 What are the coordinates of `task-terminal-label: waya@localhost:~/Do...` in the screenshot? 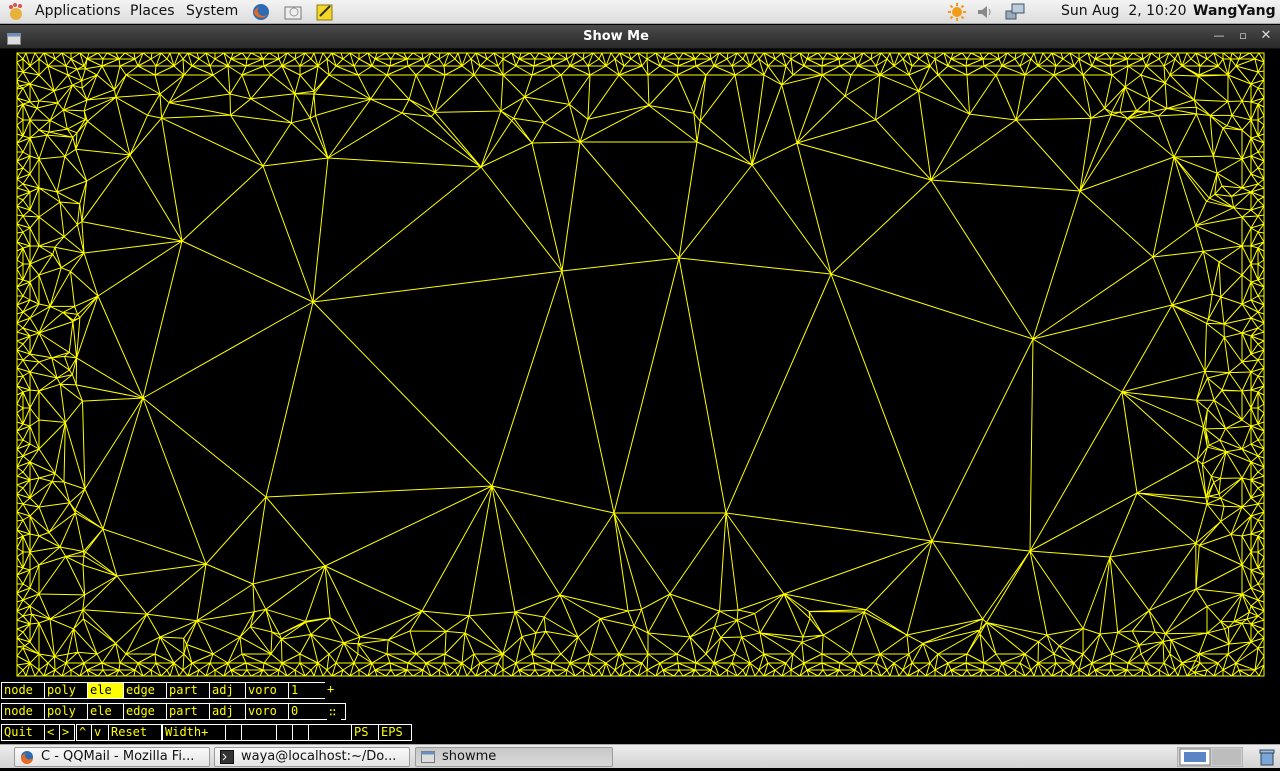 It's located at (319, 756).